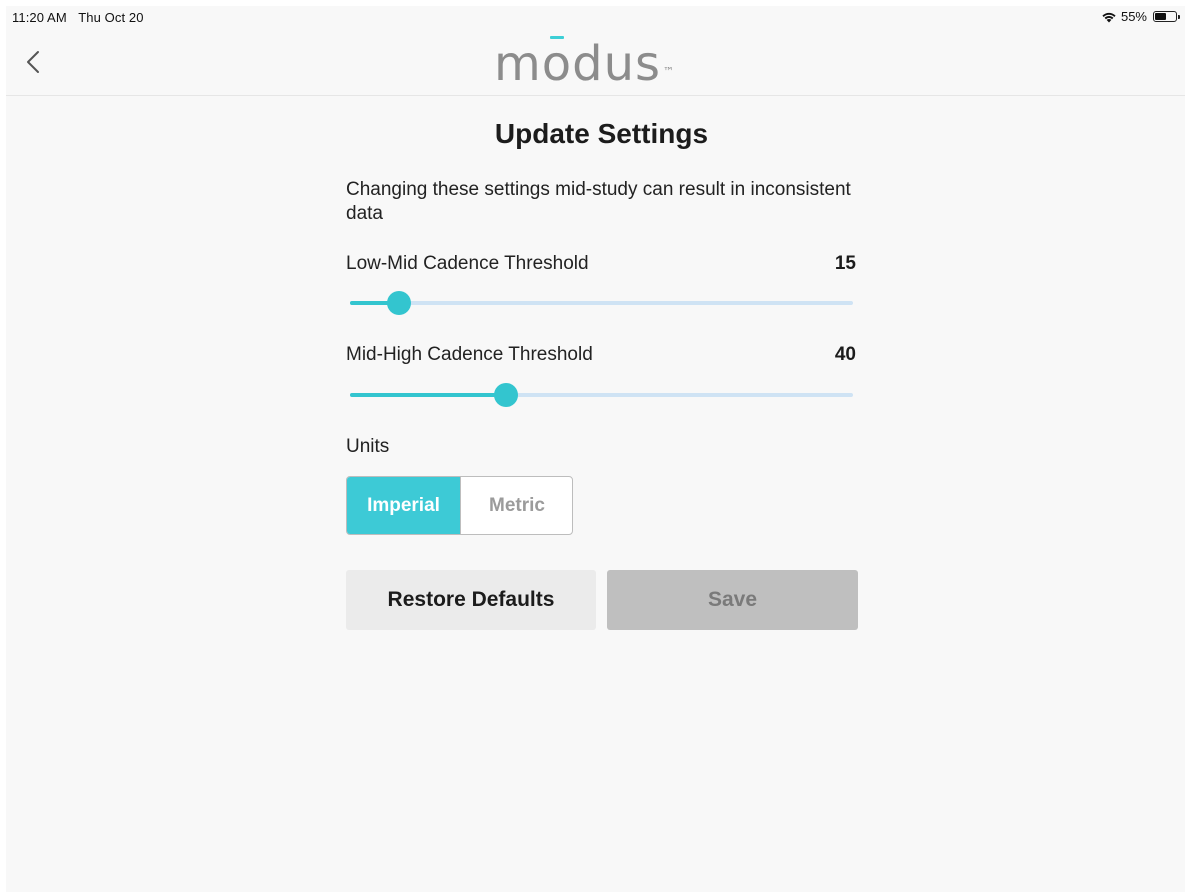  What do you see at coordinates (403, 505) in the screenshot?
I see `units-option-imperial: Imperial` at bounding box center [403, 505].